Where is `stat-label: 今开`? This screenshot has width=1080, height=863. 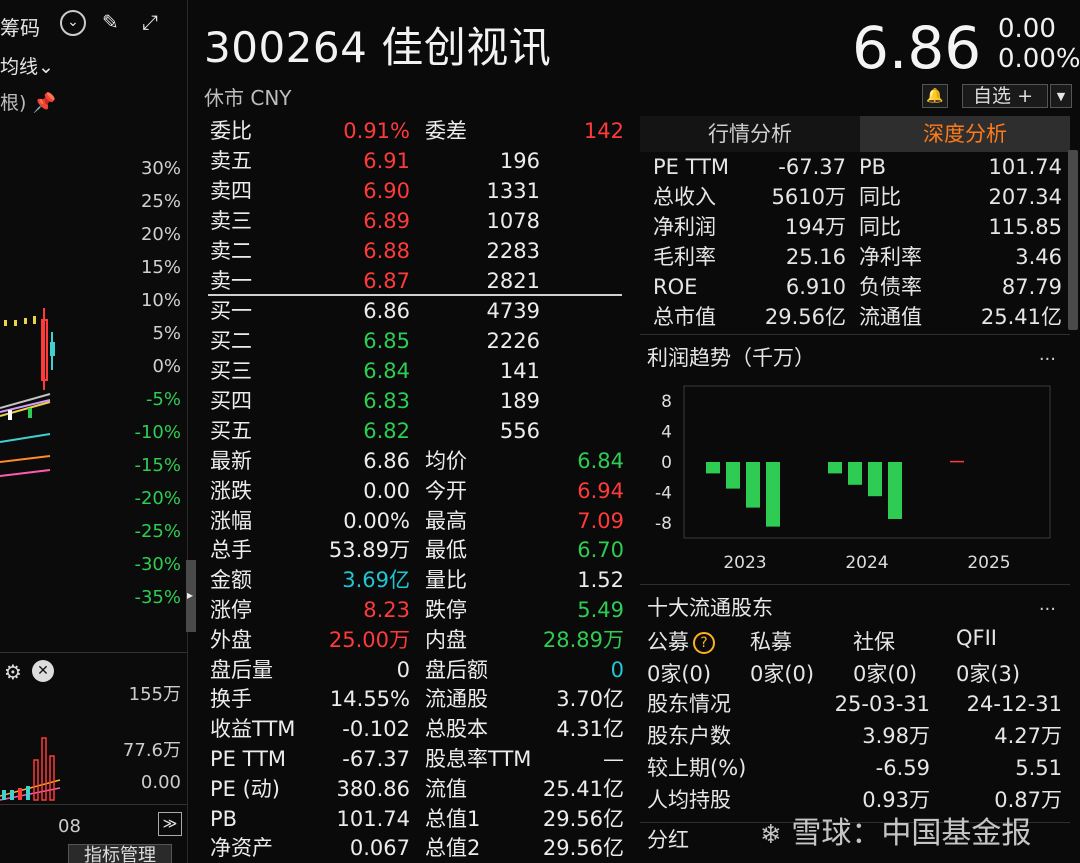 stat-label: 今开 is located at coordinates (446, 490).